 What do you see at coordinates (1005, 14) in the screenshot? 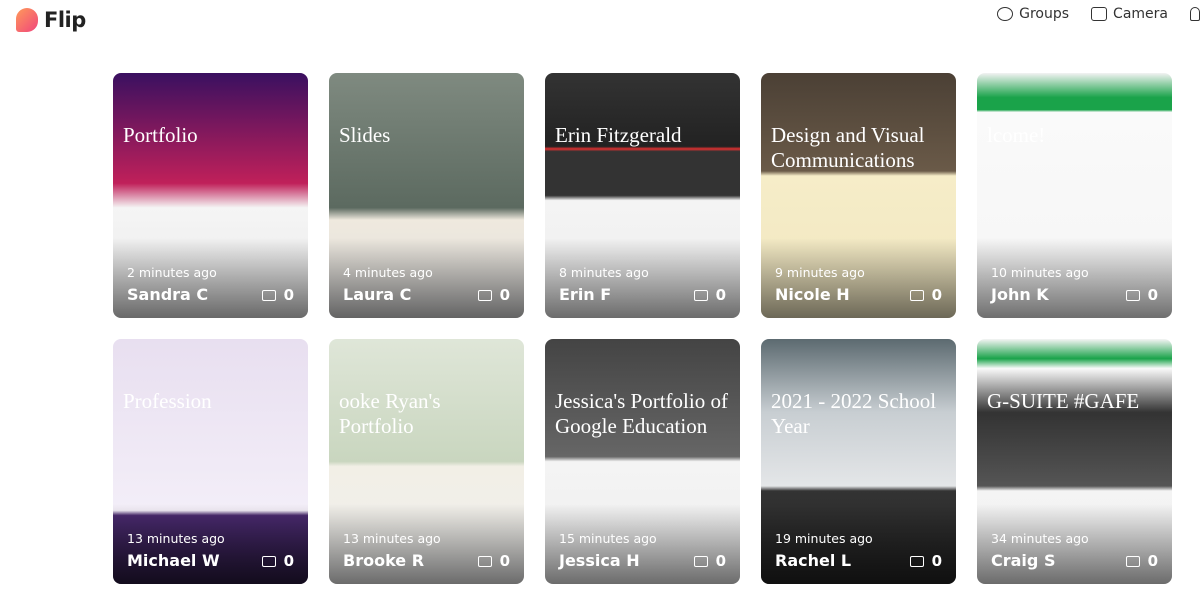
I see `groups-icon` at bounding box center [1005, 14].